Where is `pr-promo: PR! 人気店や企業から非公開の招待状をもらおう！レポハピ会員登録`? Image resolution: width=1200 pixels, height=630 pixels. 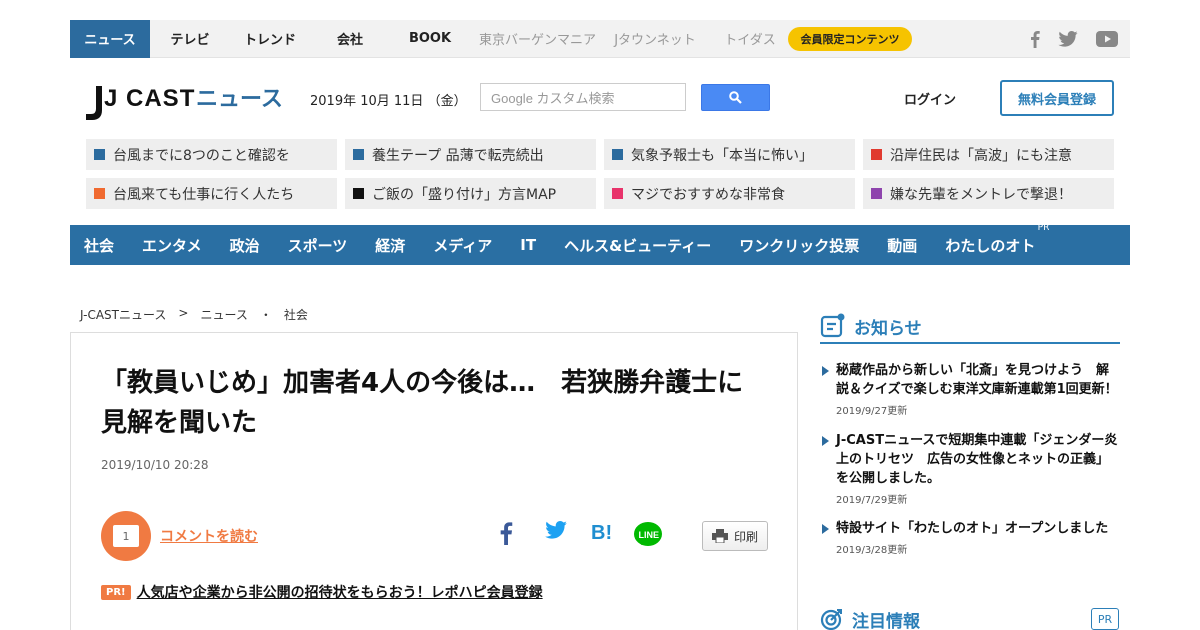
pr-promo: PR! 人気店や企業から非公開の招待状をもらおう！レポハピ会員登録 is located at coordinates (322, 592).